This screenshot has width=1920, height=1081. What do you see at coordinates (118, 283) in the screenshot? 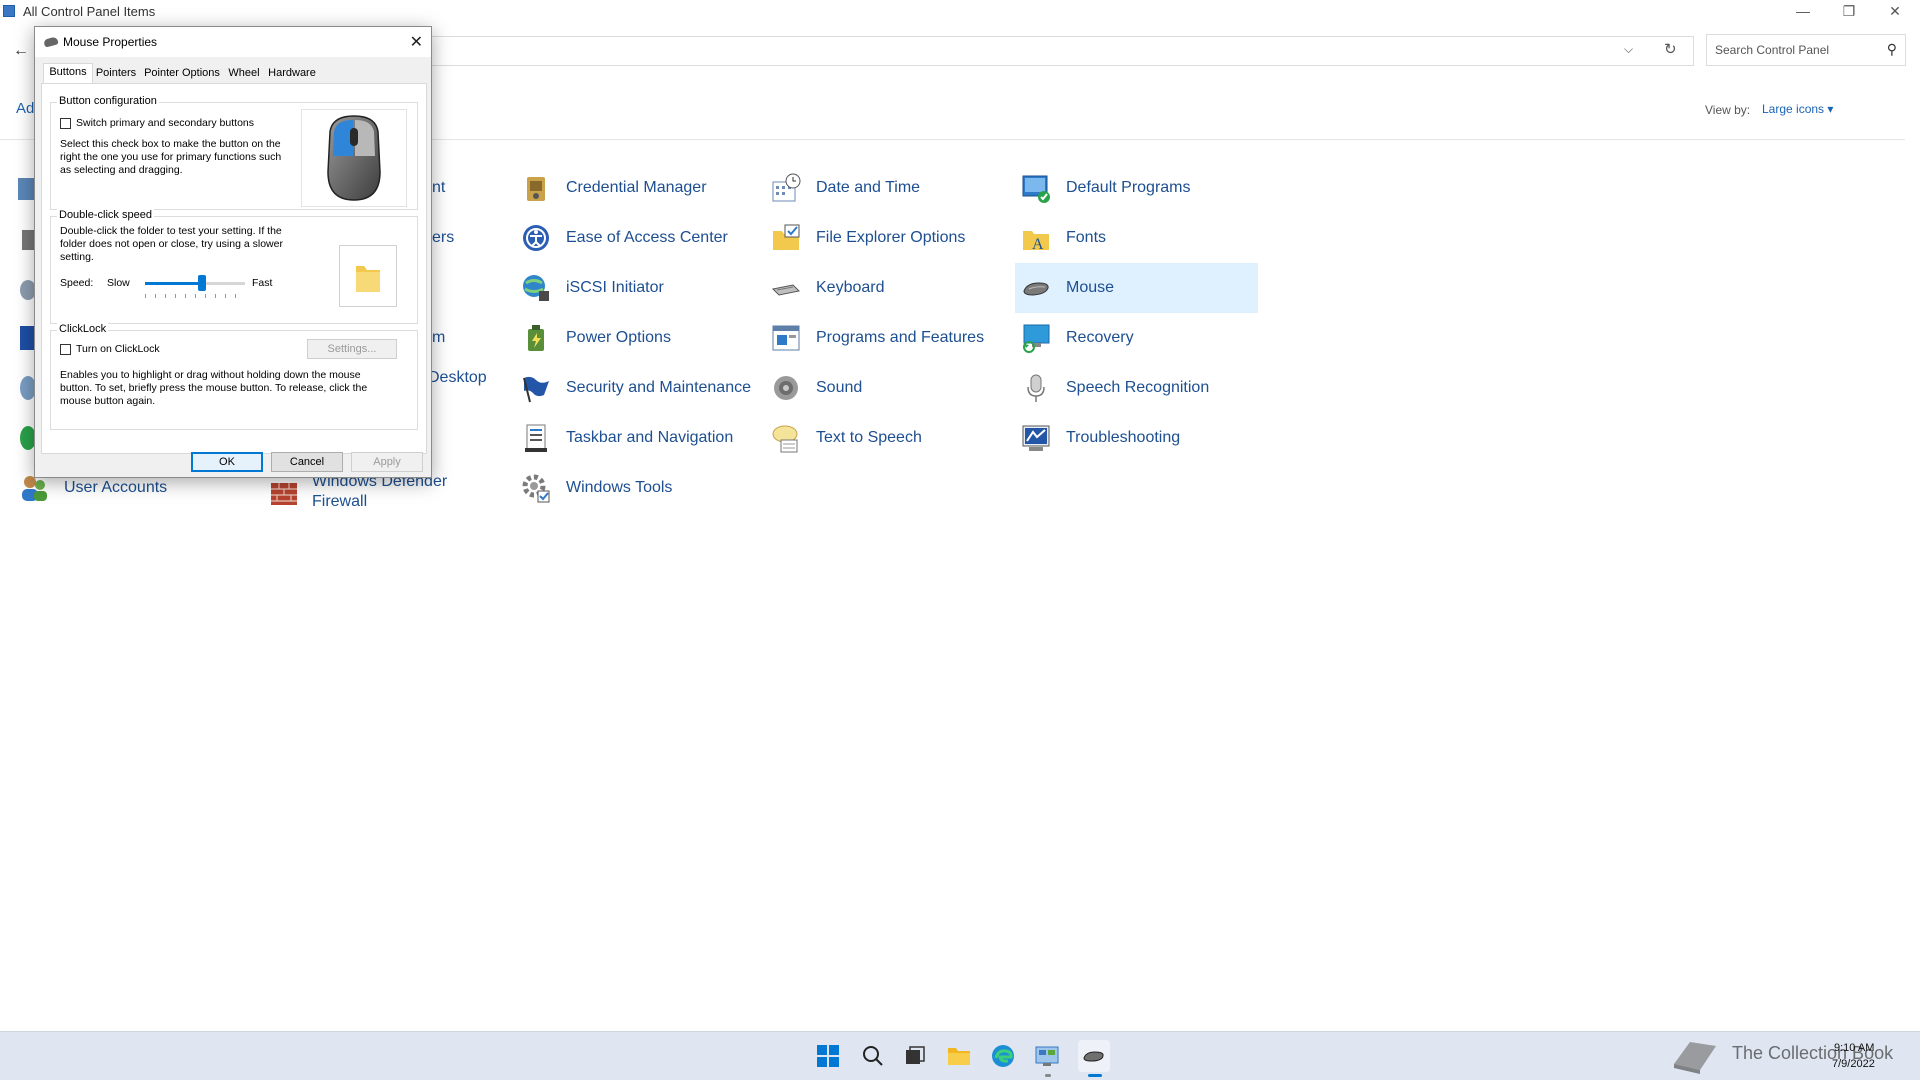
I see `slow-label: Slow` at bounding box center [118, 283].